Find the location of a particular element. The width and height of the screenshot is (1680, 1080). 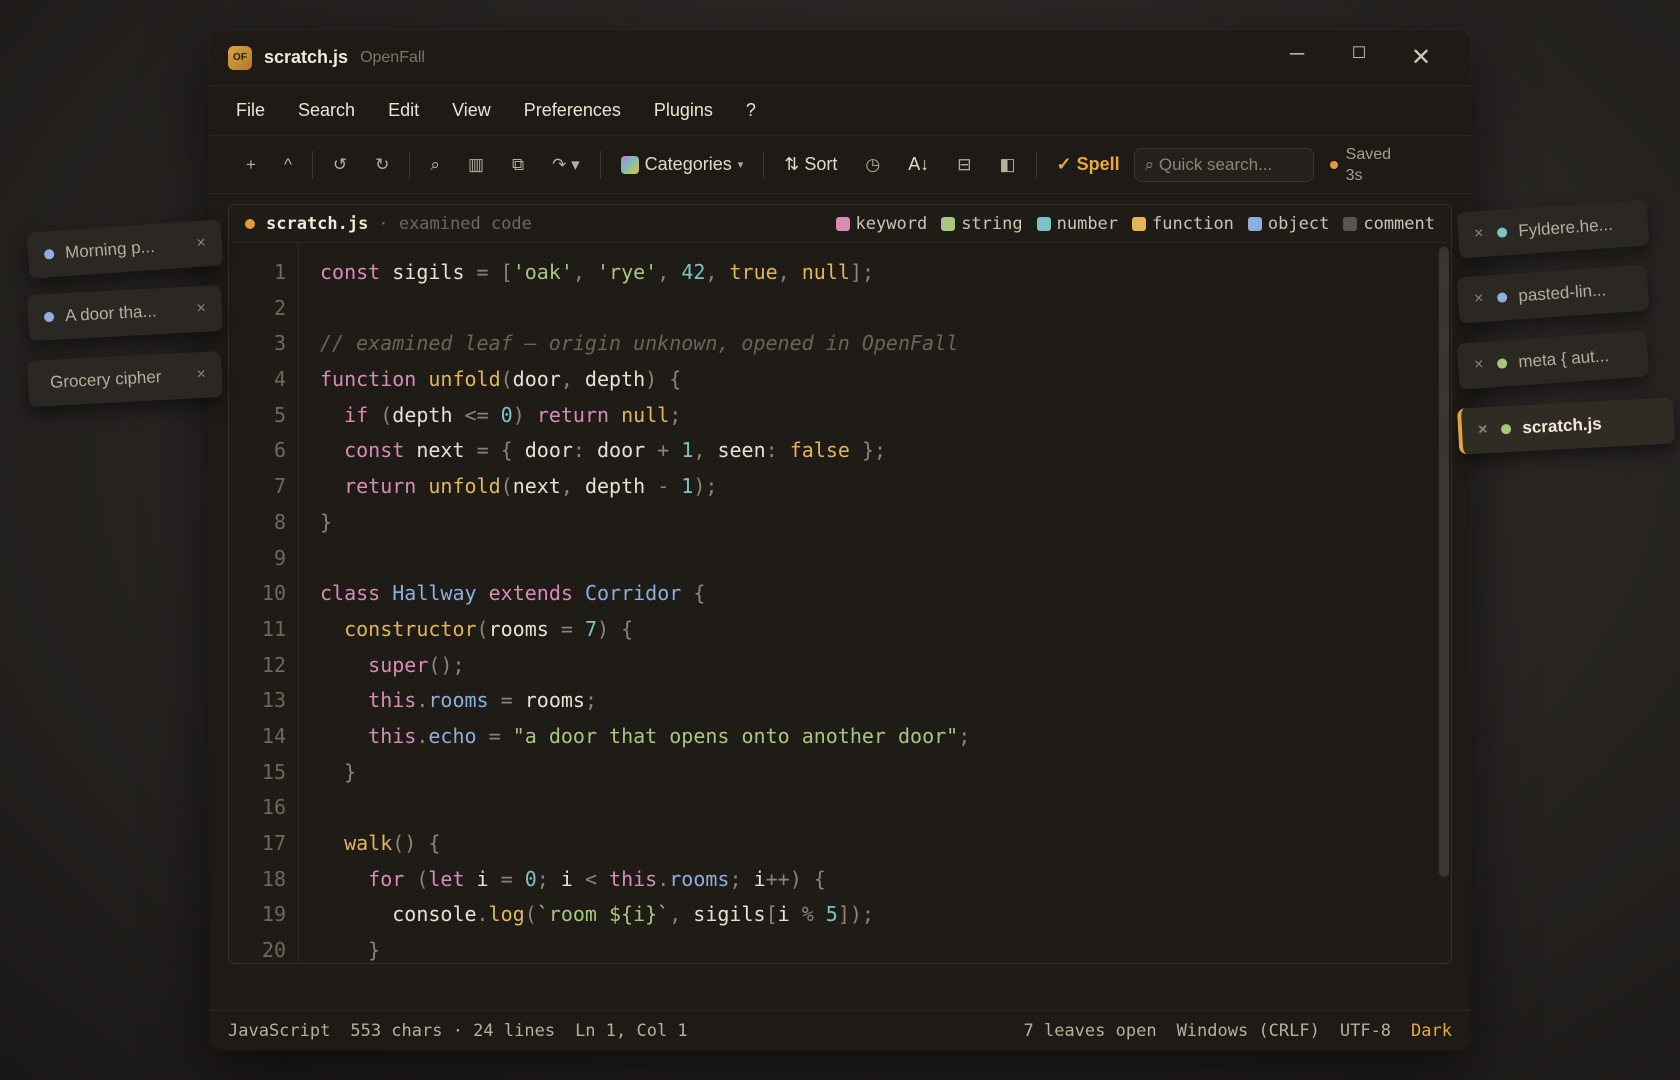

undo-button: ↺ is located at coordinates (340, 165).